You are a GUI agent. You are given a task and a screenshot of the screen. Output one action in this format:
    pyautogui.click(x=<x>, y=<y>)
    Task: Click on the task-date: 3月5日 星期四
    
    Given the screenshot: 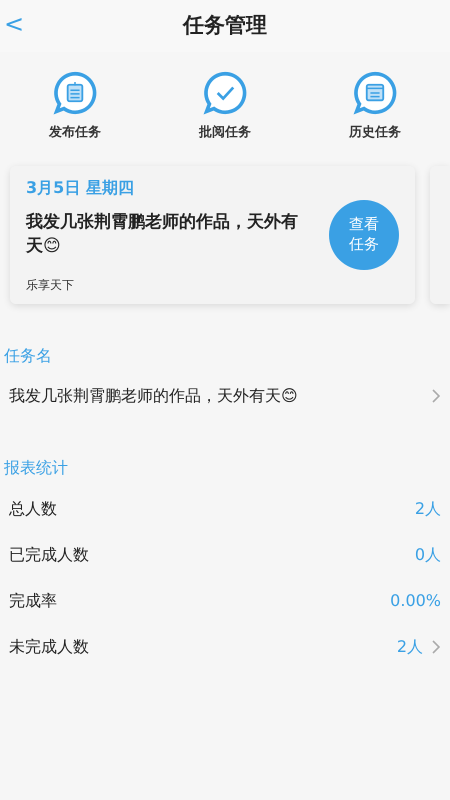 What is the action you would take?
    pyautogui.click(x=80, y=187)
    